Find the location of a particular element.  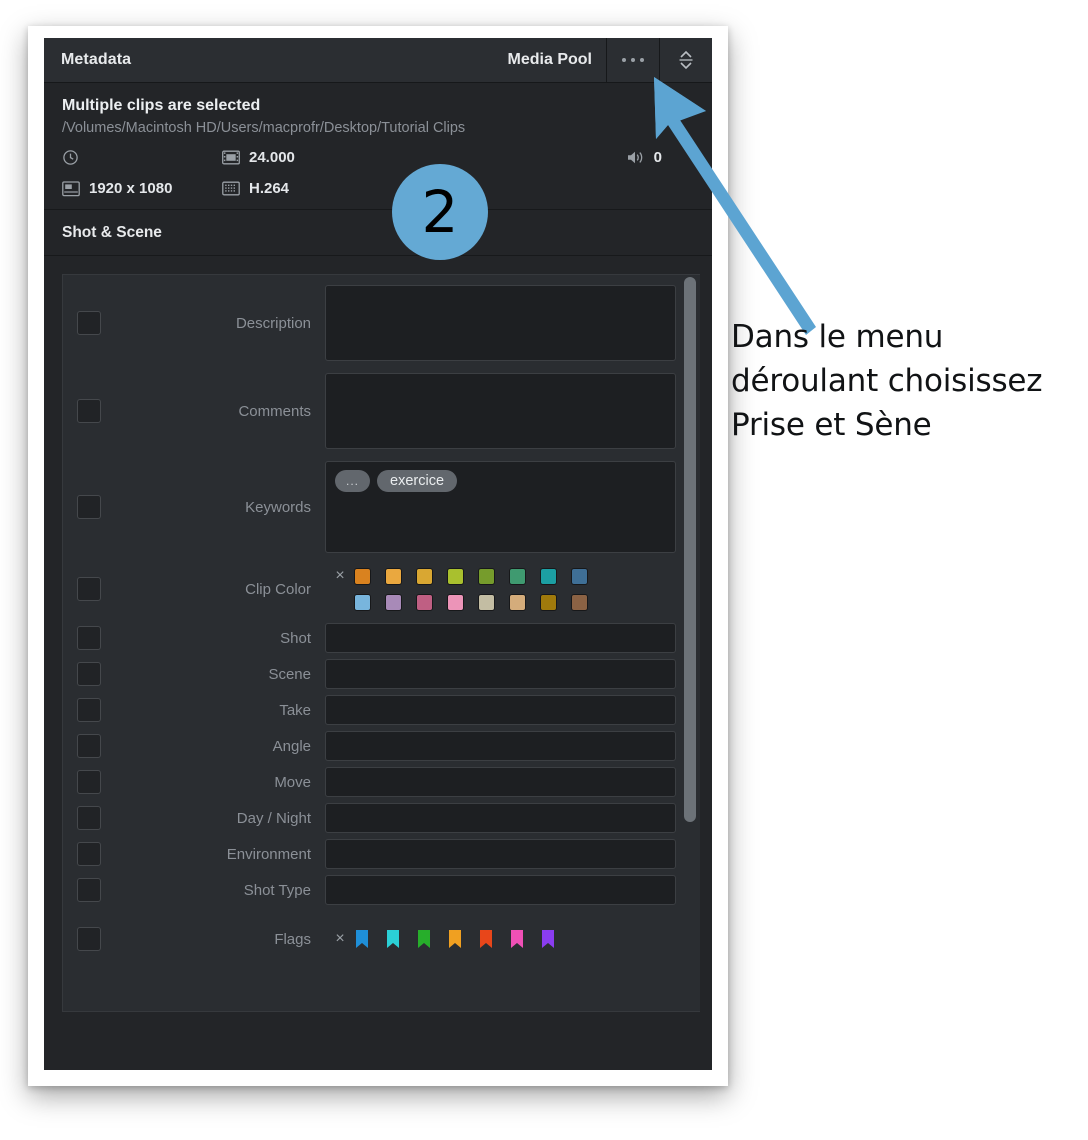

field-checkbox-scene is located at coordinates (89, 674).